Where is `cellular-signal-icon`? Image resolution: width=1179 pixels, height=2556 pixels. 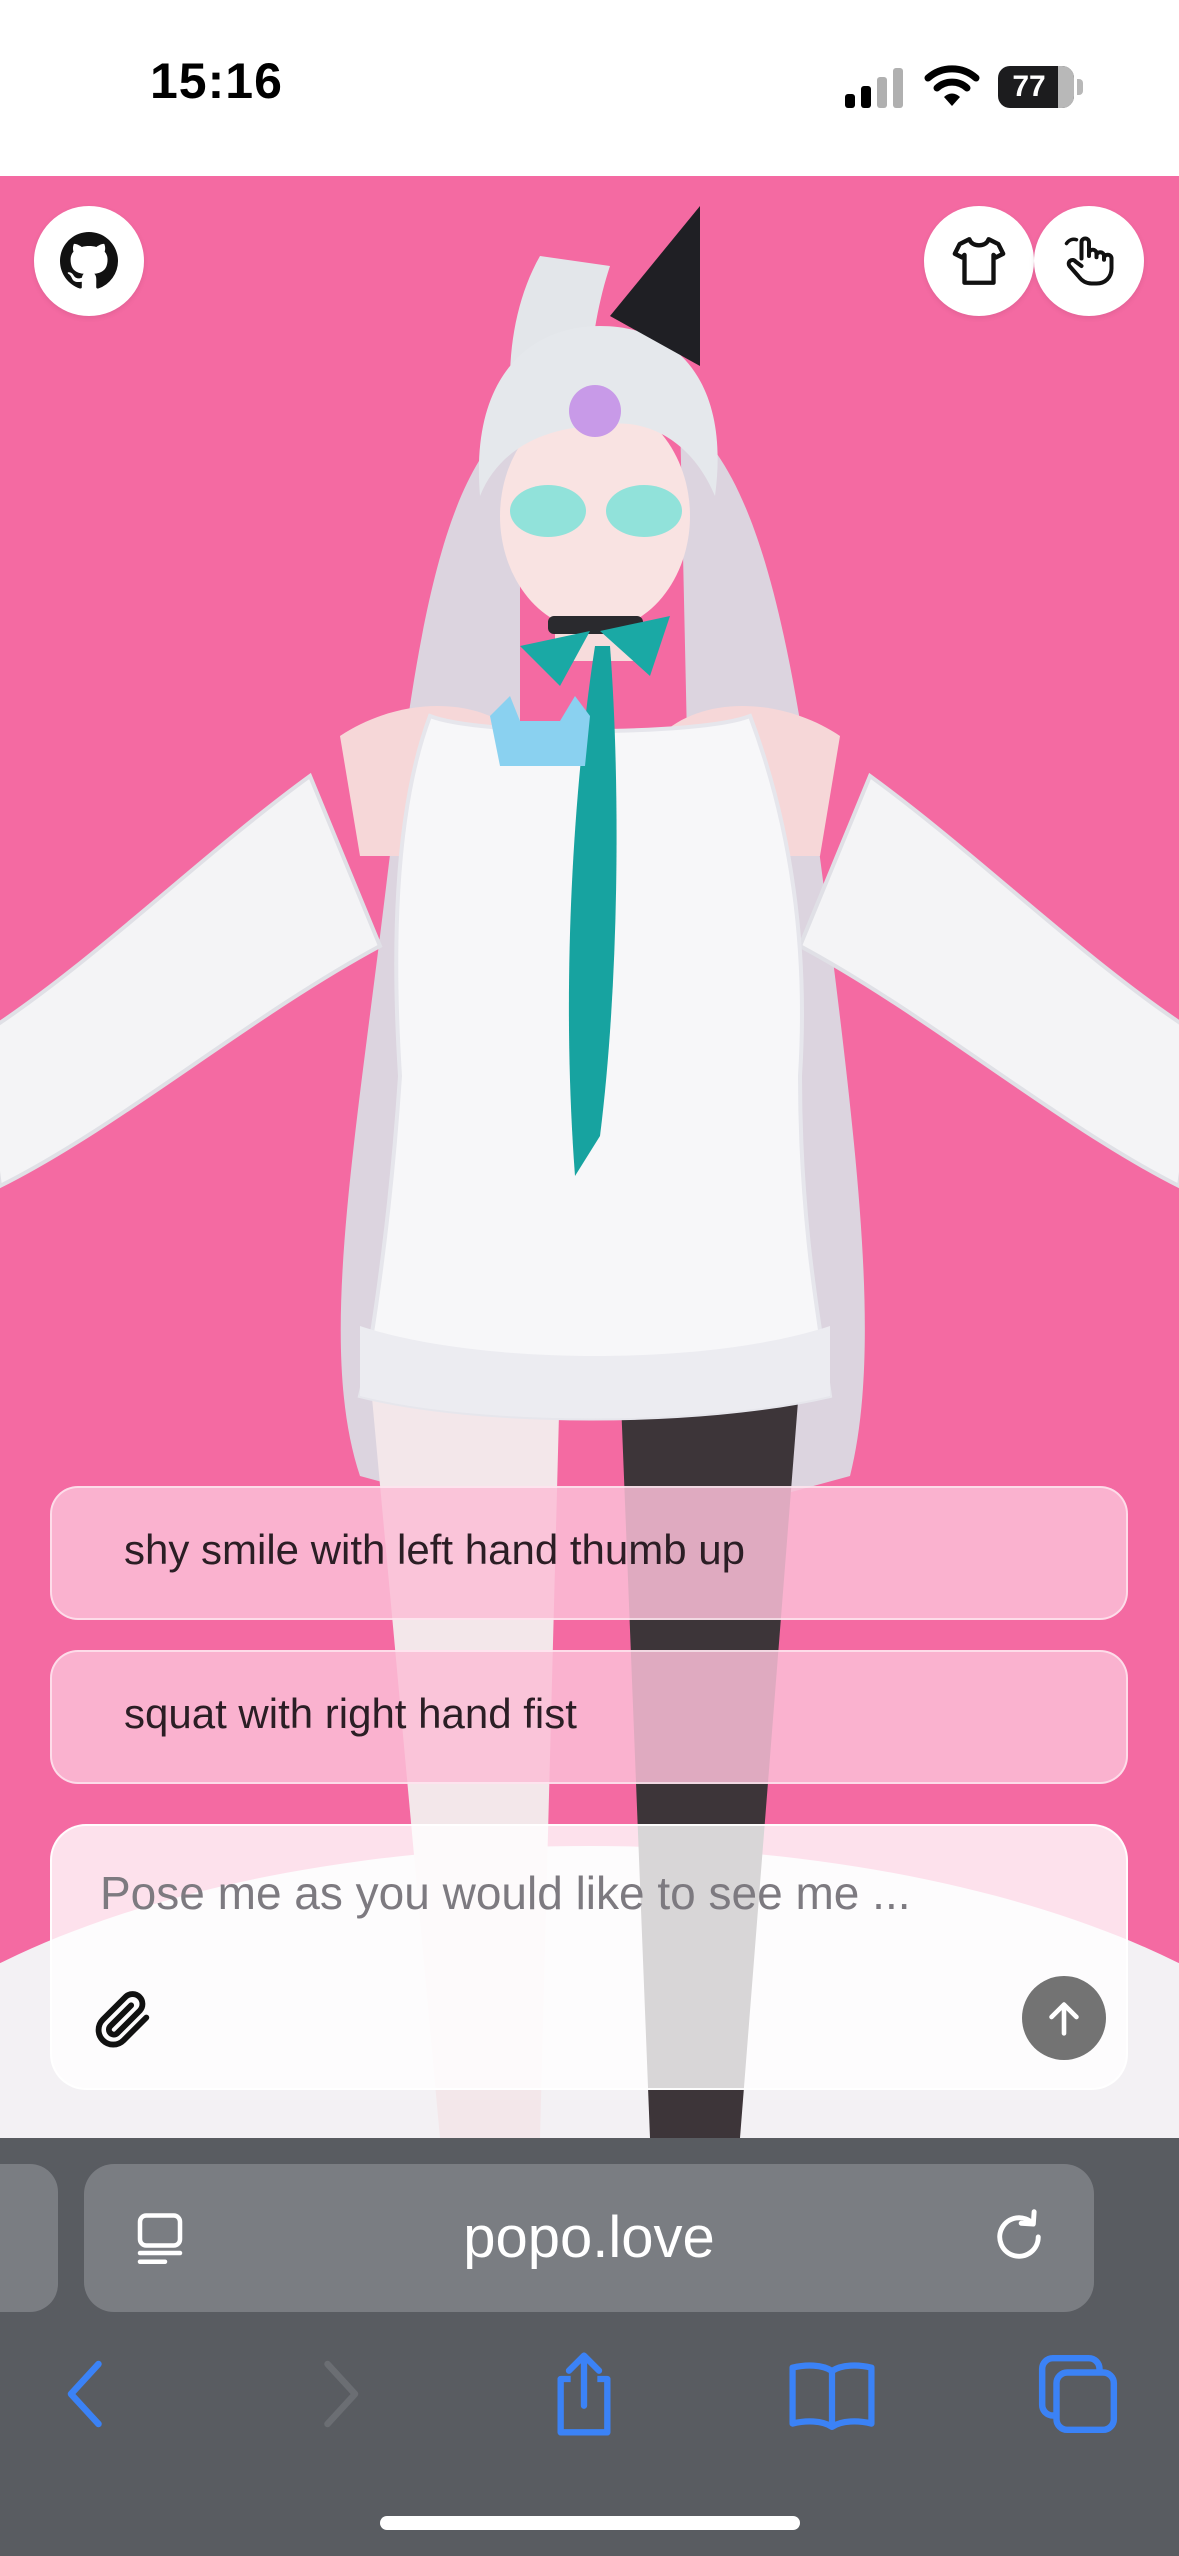
cellular-signal-icon is located at coordinates (874, 88).